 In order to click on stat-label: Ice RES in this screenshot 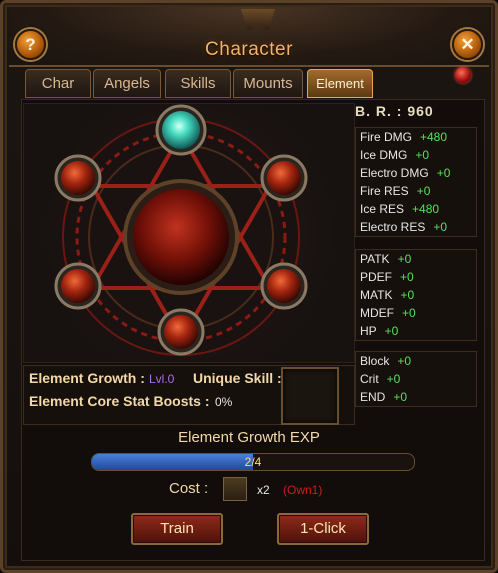, I will do `click(382, 209)`.